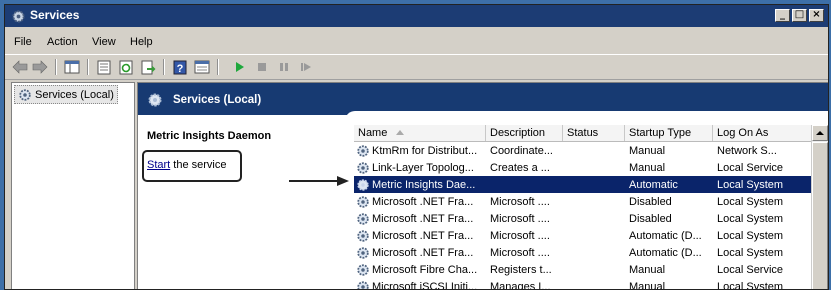  What do you see at coordinates (594, 133) in the screenshot?
I see `column-status: Status` at bounding box center [594, 133].